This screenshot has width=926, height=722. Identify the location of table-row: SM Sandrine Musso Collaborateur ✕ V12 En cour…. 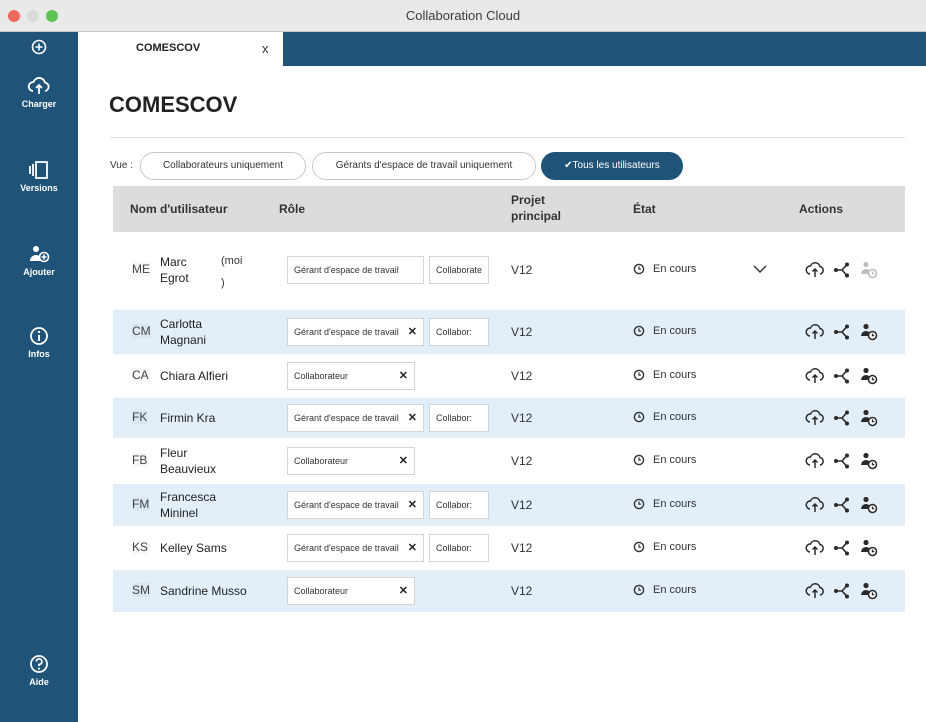
(509, 591).